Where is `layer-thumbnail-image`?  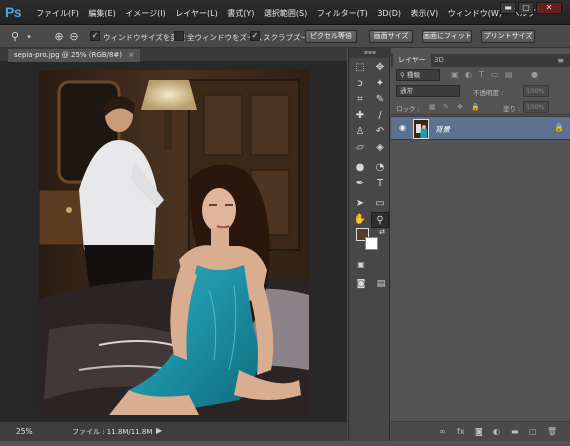 layer-thumbnail-image is located at coordinates (421, 129).